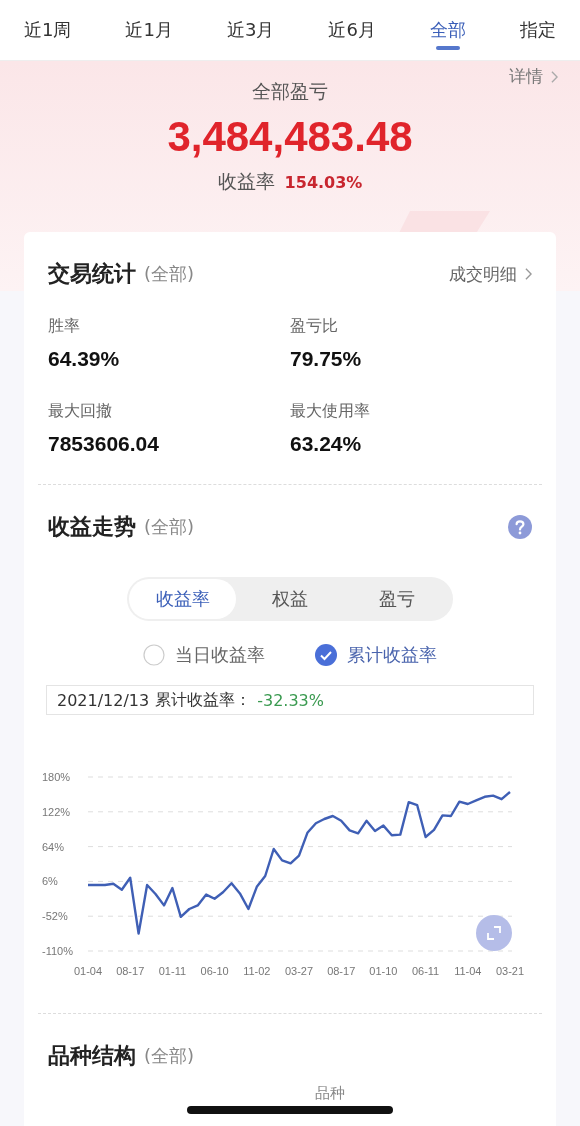 The width and height of the screenshot is (580, 1126). What do you see at coordinates (533, 76) in the screenshot?
I see `detail-link: 详情` at bounding box center [533, 76].